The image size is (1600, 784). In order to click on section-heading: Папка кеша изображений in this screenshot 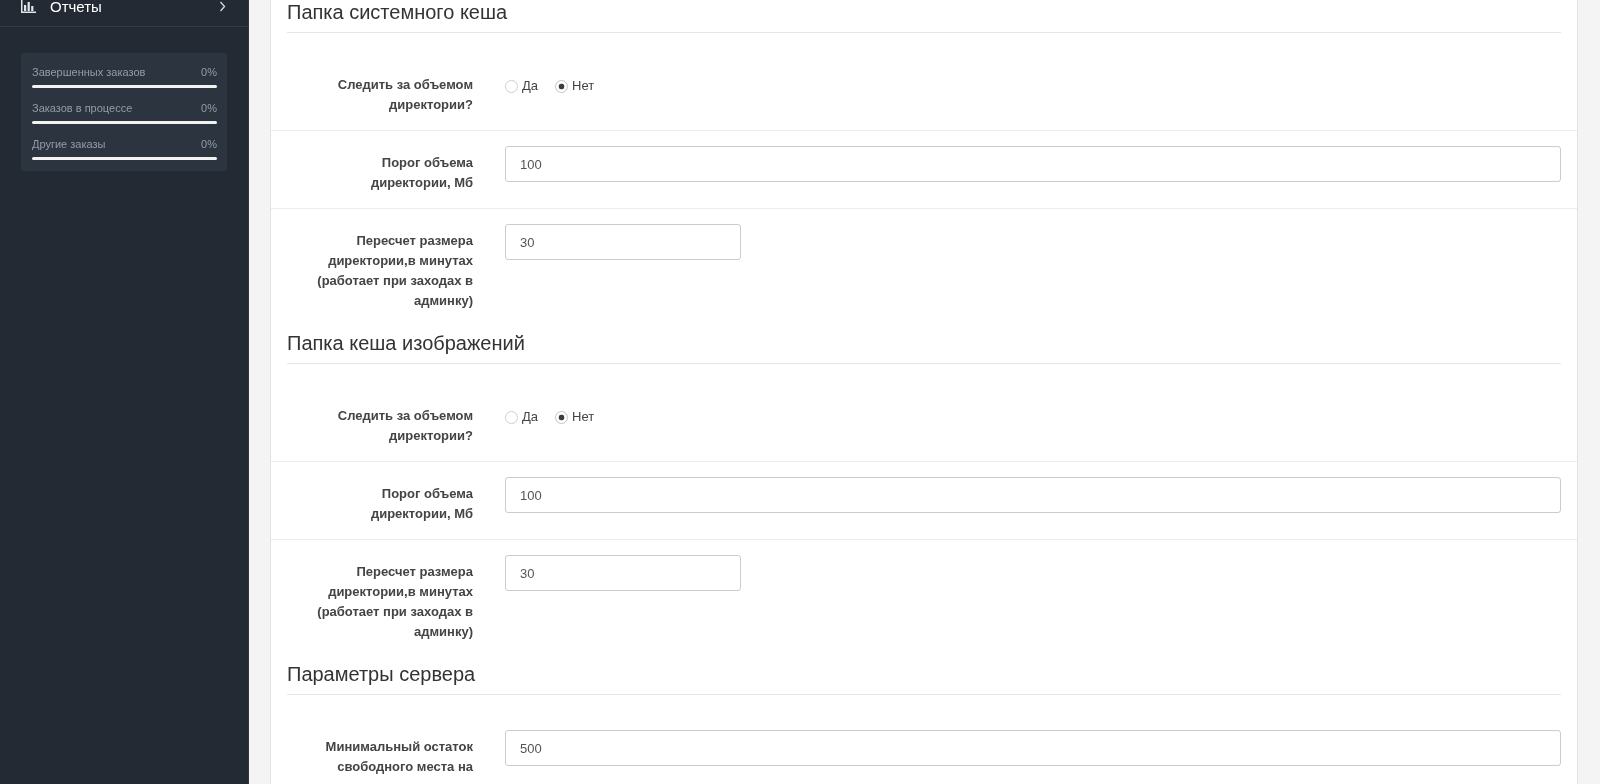, I will do `click(924, 347)`.